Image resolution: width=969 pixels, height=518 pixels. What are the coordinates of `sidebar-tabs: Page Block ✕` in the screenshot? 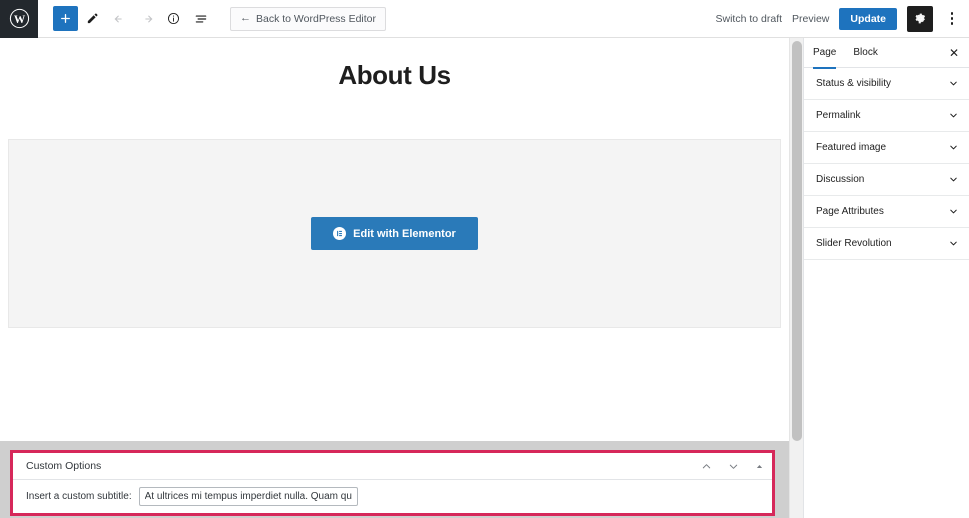 It's located at (886, 53).